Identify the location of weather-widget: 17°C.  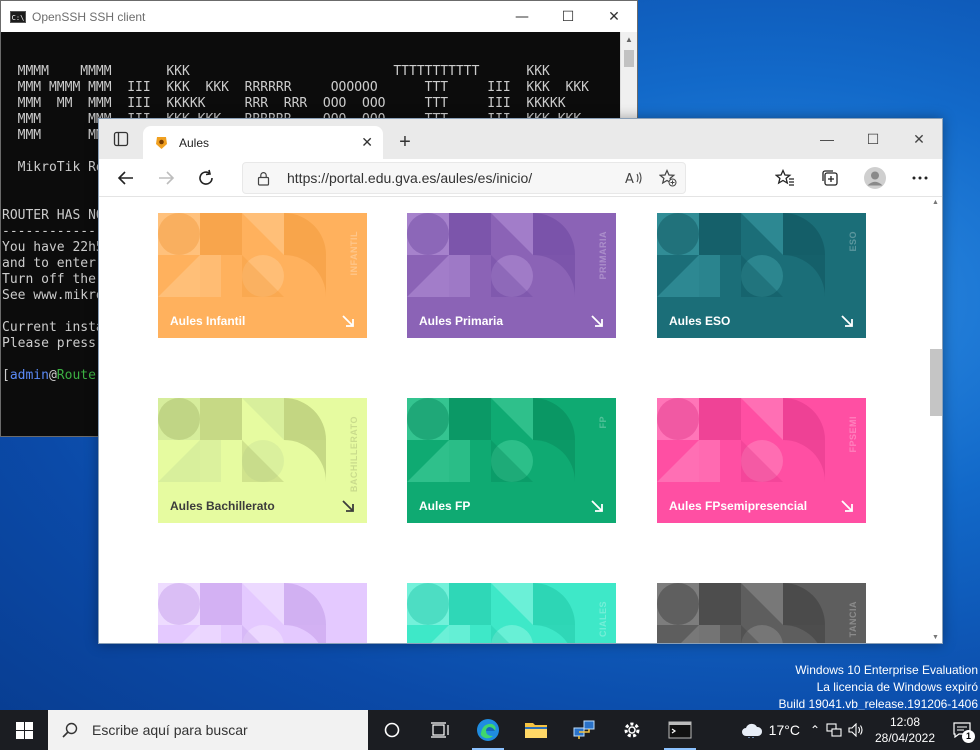
(770, 730).